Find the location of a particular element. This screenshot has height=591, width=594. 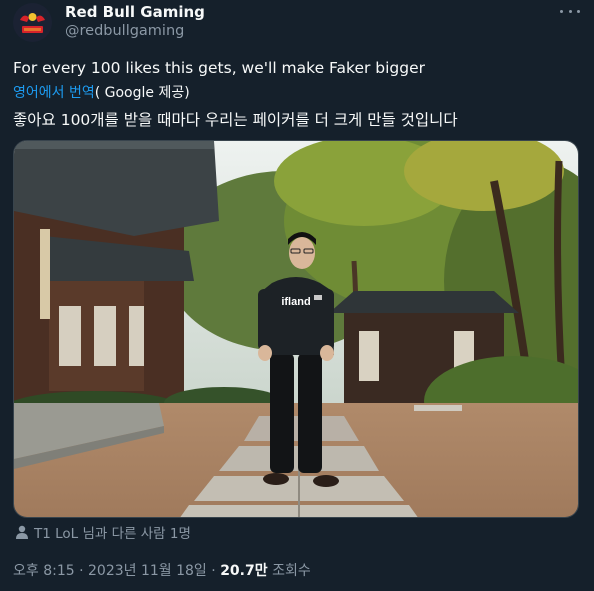

author-handle: @redbullgaming is located at coordinates (124, 31).